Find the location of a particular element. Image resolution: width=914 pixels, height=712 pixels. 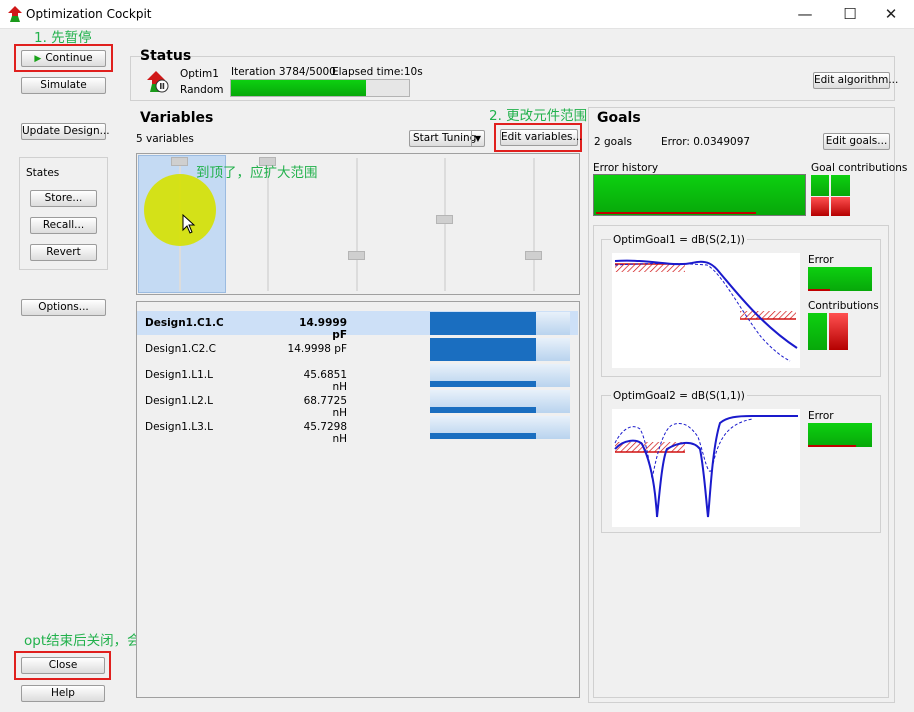

variables-title: Variables is located at coordinates (177, 118).